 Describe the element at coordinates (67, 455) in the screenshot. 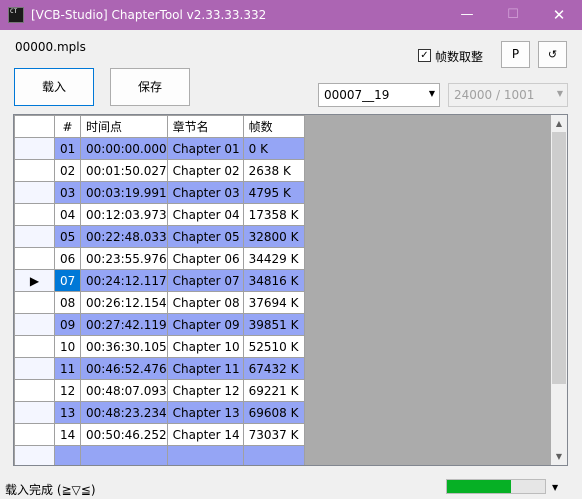

I see `cell-number` at that location.